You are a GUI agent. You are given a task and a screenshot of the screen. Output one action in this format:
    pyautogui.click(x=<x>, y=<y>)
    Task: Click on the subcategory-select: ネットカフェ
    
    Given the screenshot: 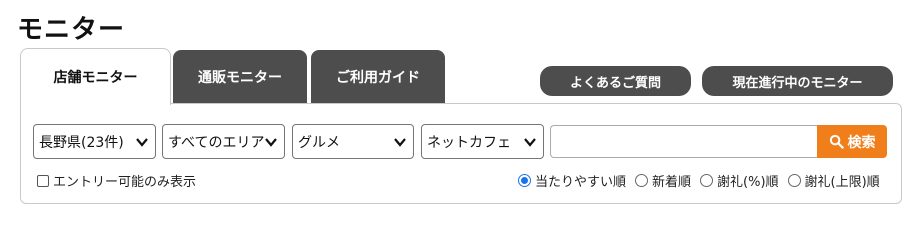 What is the action you would take?
    pyautogui.click(x=482, y=141)
    